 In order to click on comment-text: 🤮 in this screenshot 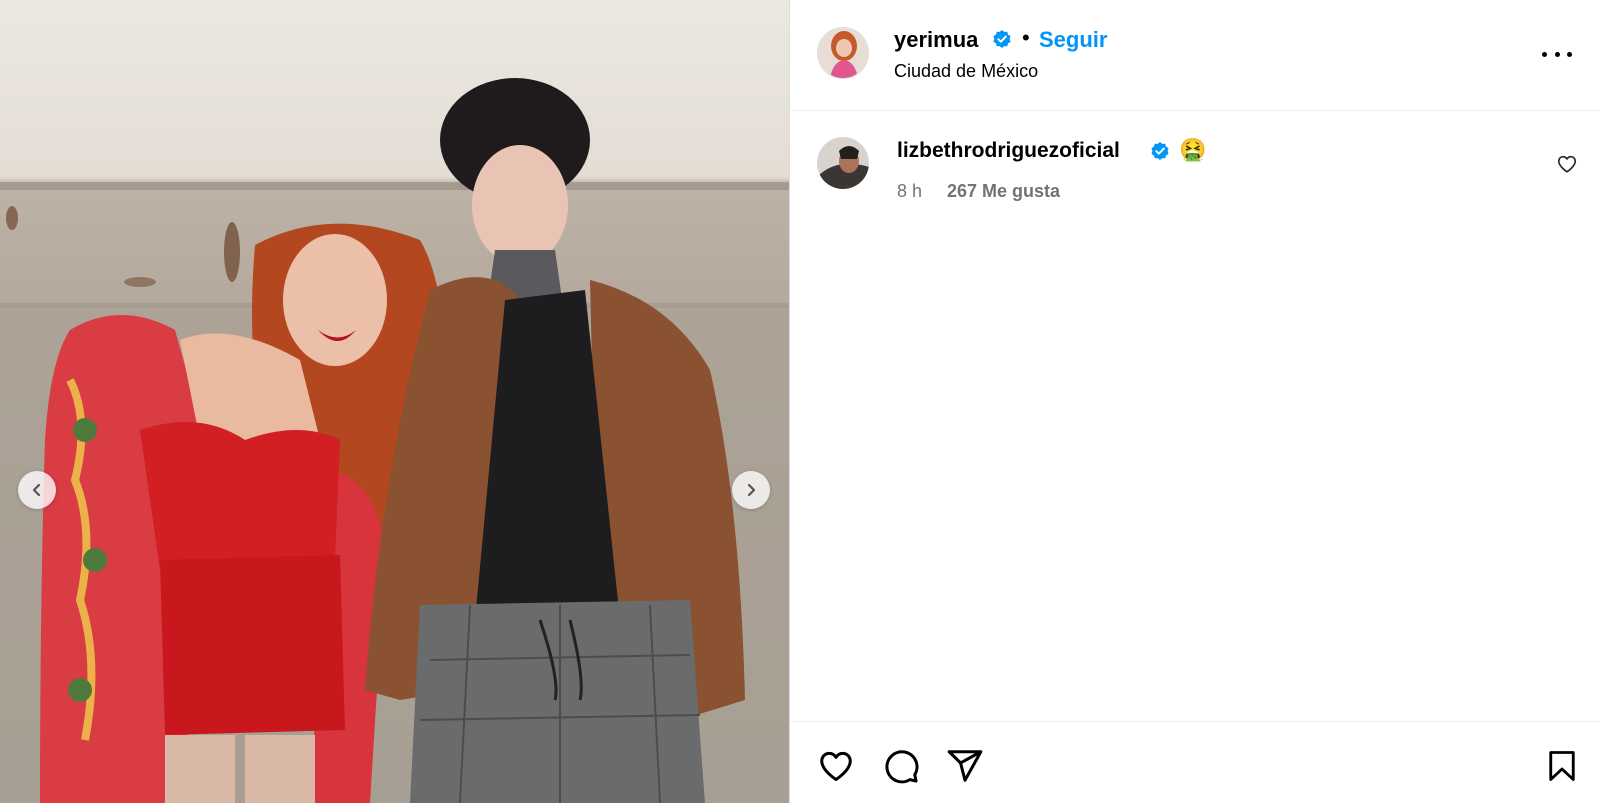, I will do `click(1193, 149)`.